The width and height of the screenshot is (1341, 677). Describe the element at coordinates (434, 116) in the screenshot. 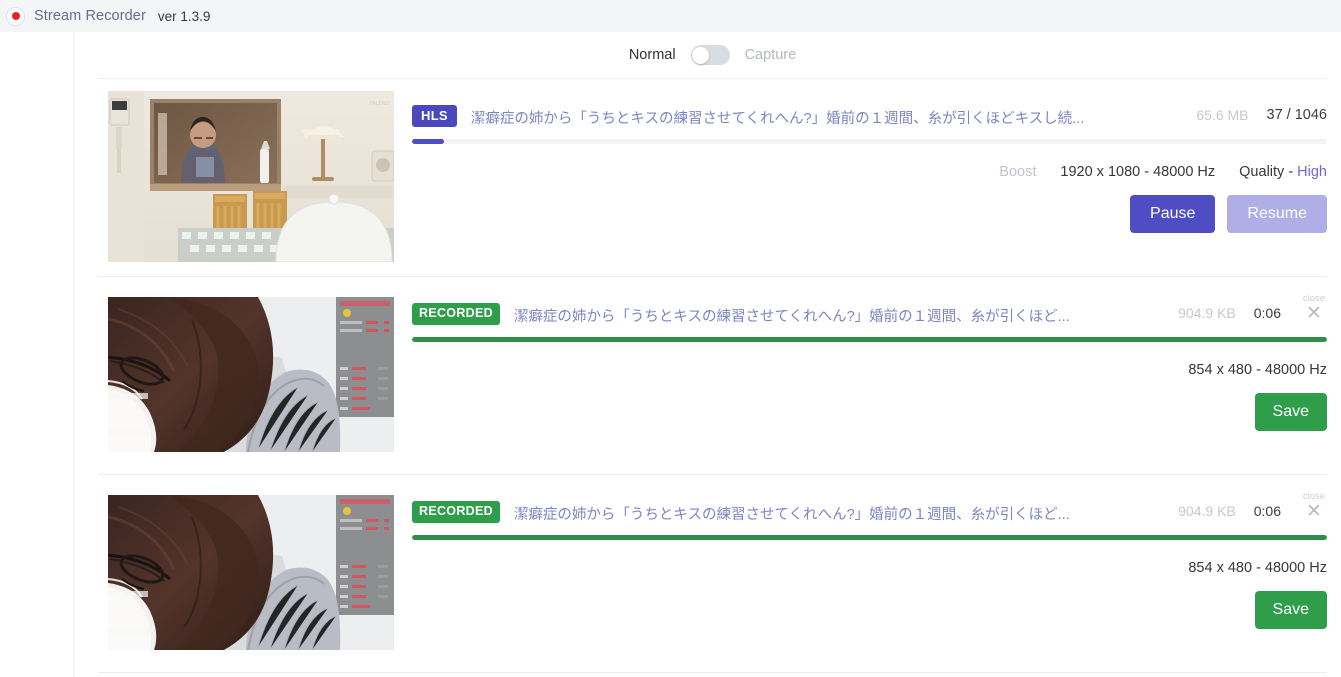

I see `status-badge: HLS` at that location.